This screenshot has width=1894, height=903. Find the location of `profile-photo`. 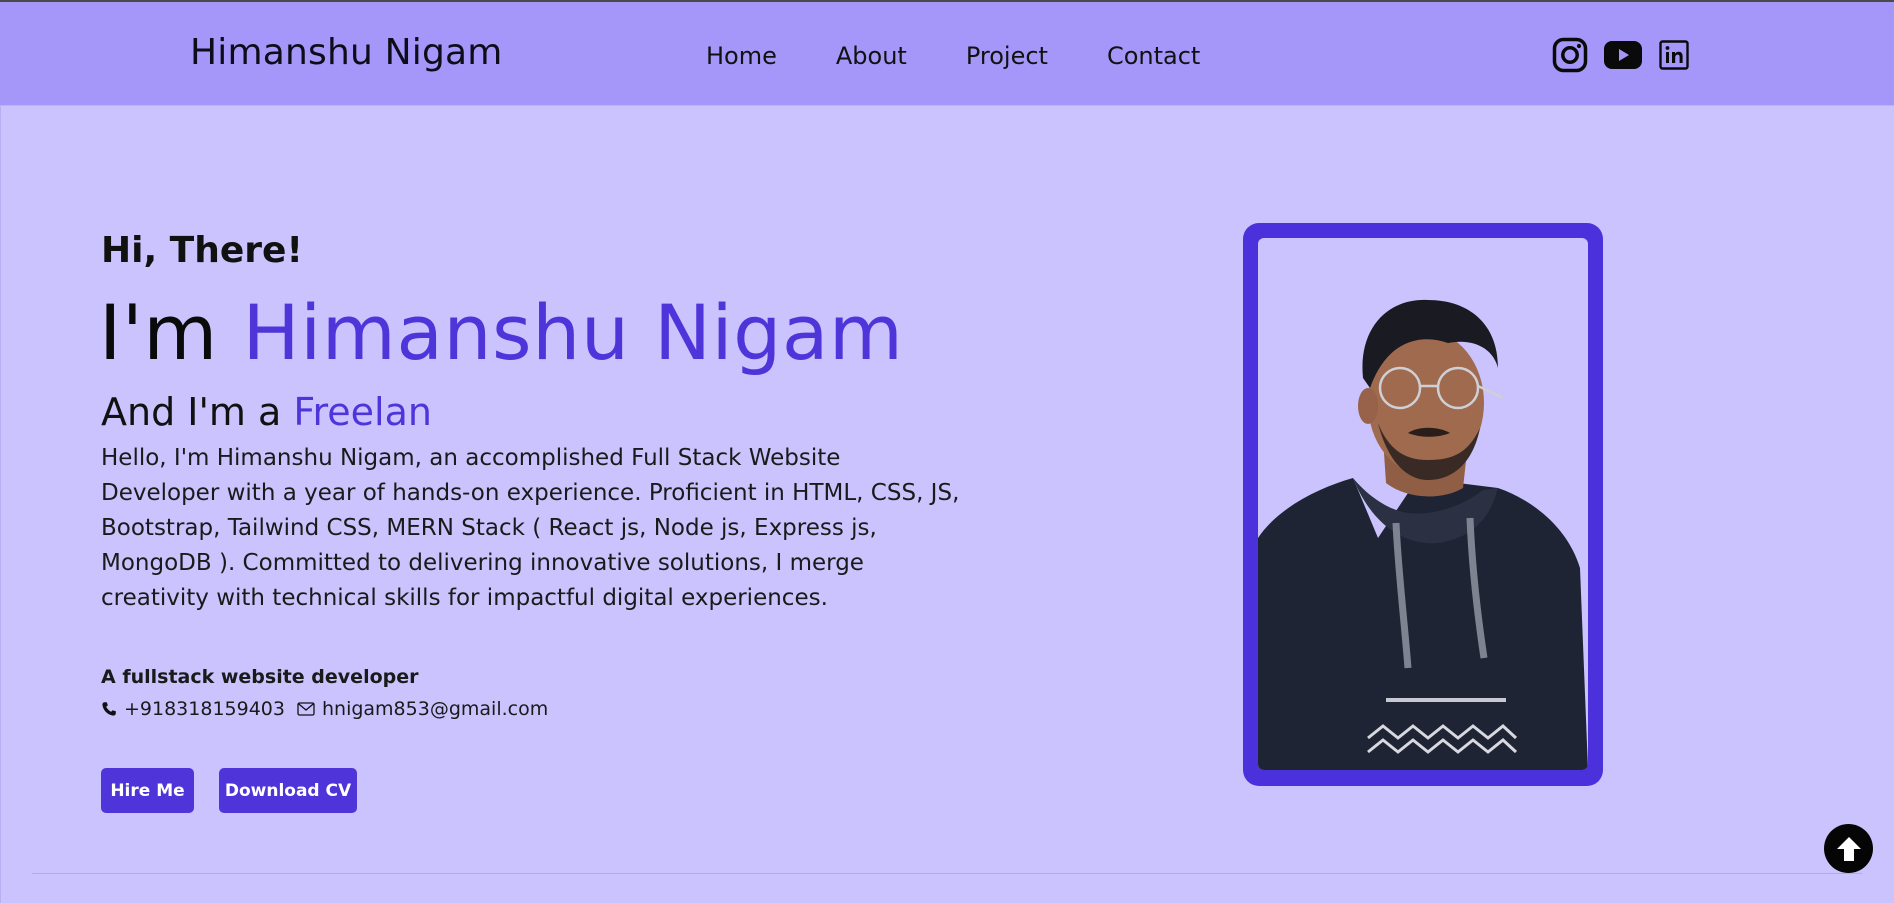

profile-photo is located at coordinates (1423, 504).